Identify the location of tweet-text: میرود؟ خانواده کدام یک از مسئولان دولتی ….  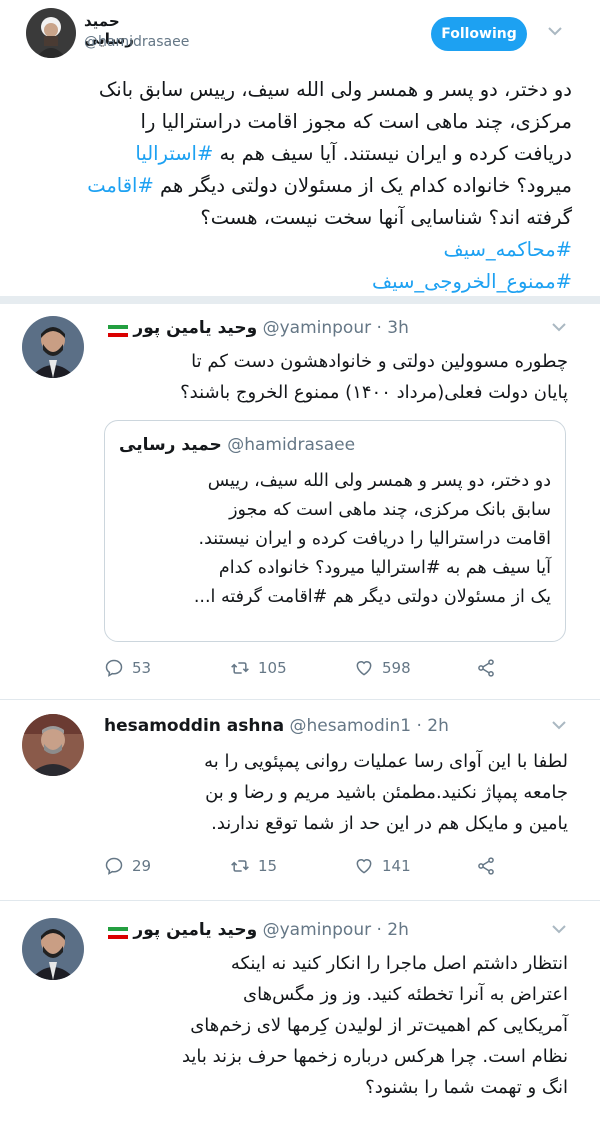
(362, 185).